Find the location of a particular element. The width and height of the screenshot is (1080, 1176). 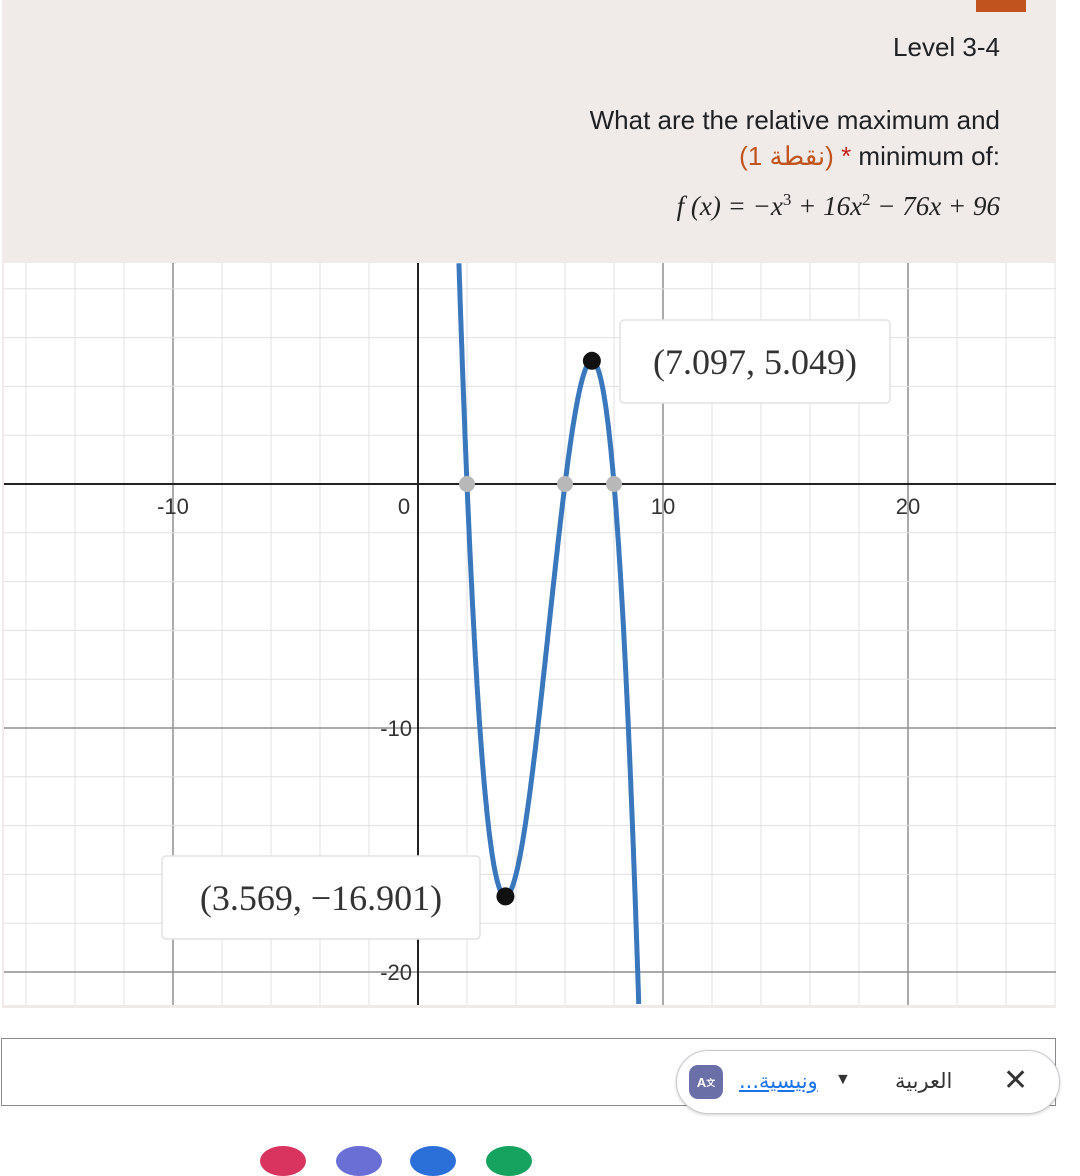

max-label-box: (7.097, 5.049) is located at coordinates (755, 361).